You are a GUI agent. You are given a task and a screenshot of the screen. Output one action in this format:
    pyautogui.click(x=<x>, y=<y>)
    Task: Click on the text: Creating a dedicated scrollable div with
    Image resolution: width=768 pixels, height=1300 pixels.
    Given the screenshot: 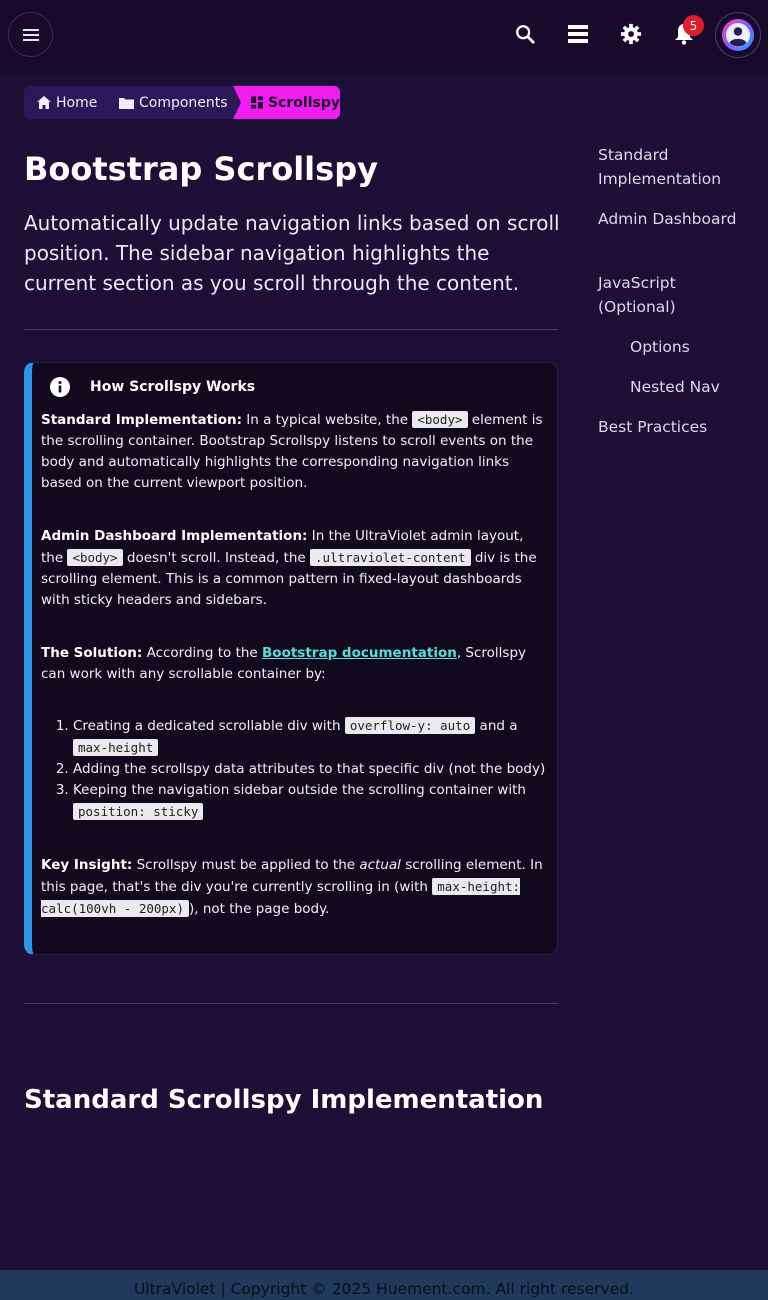 What is the action you would take?
    pyautogui.click(x=209, y=726)
    